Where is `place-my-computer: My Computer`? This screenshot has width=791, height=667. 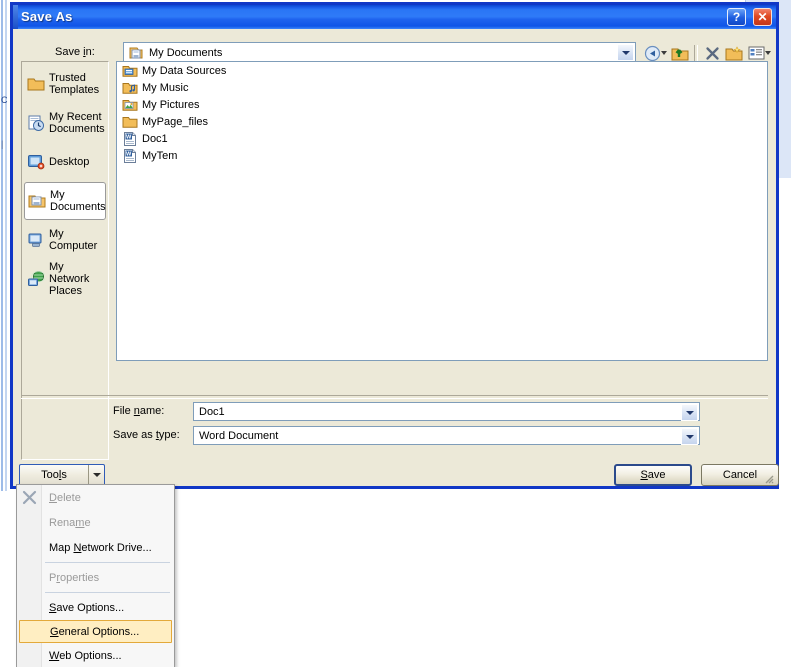 place-my-computer: My Computer is located at coordinates (65, 240).